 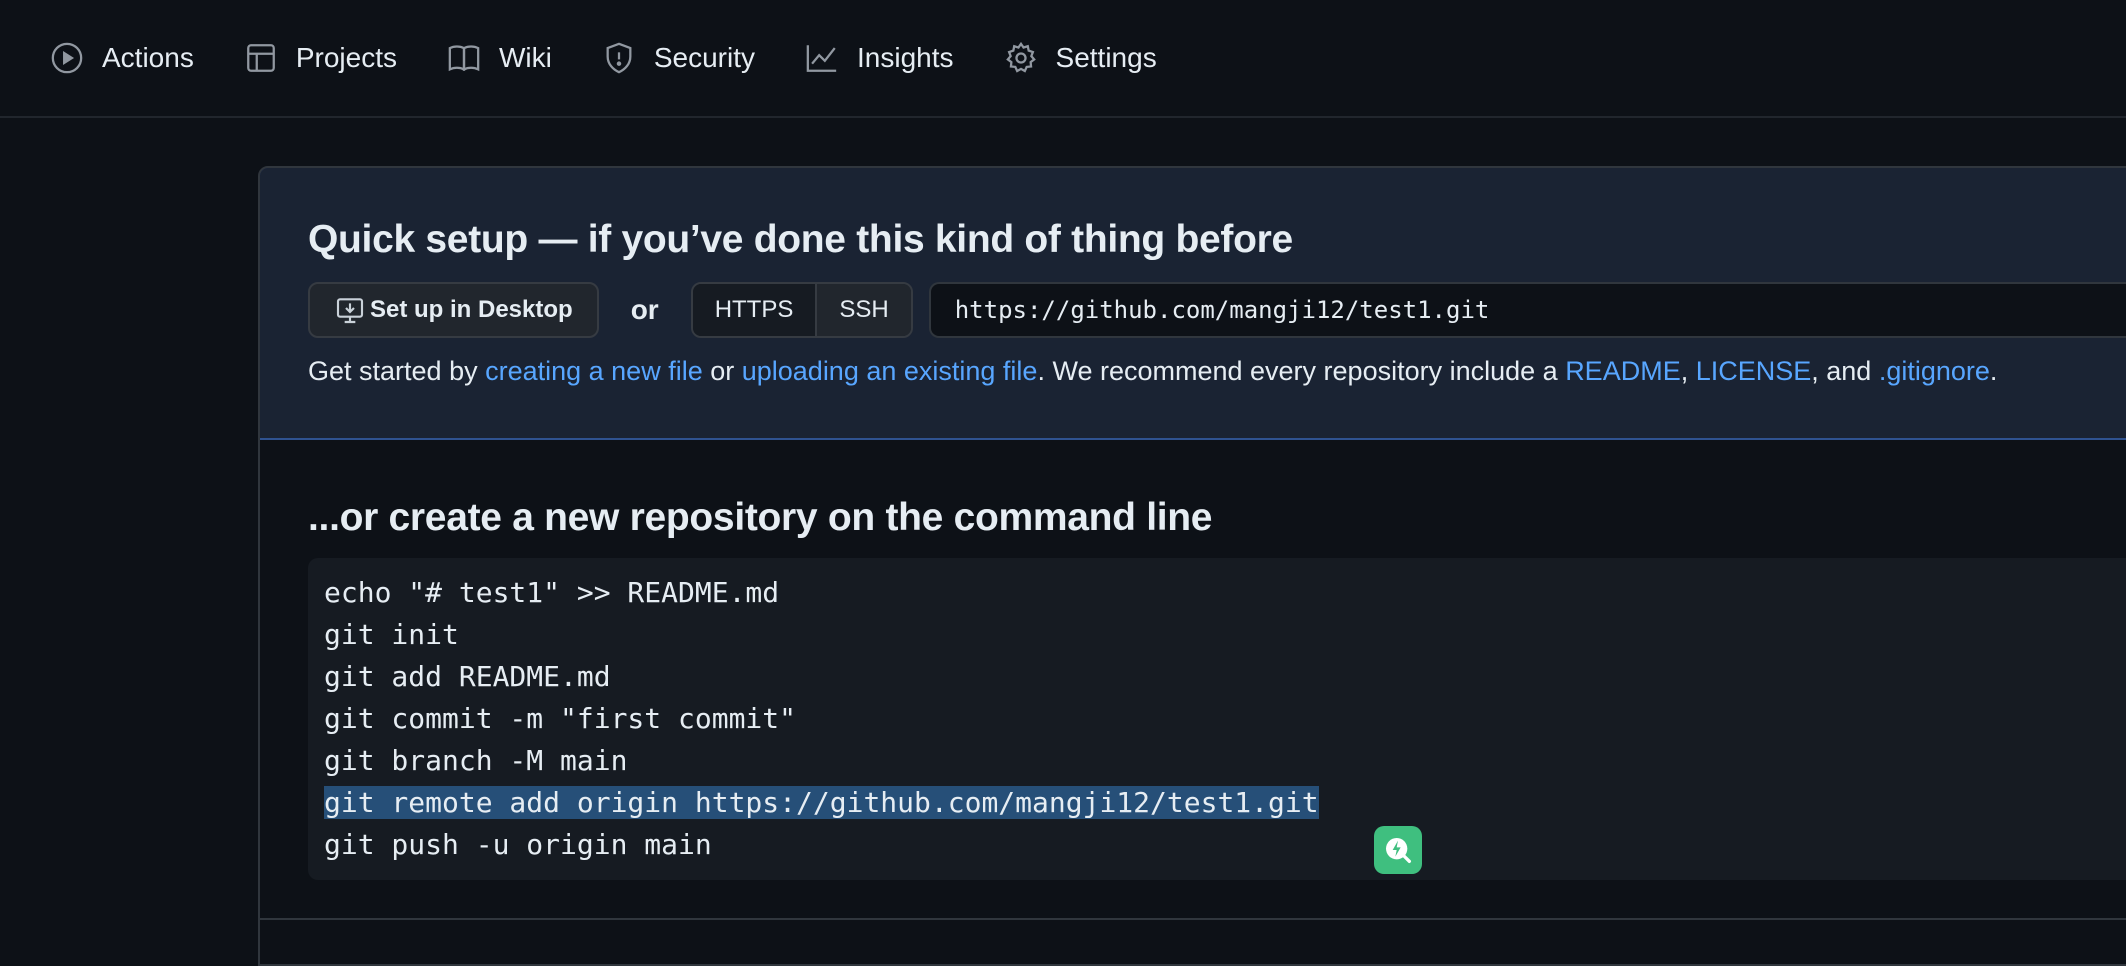 What do you see at coordinates (1021, 58) in the screenshot?
I see `gear-icon` at bounding box center [1021, 58].